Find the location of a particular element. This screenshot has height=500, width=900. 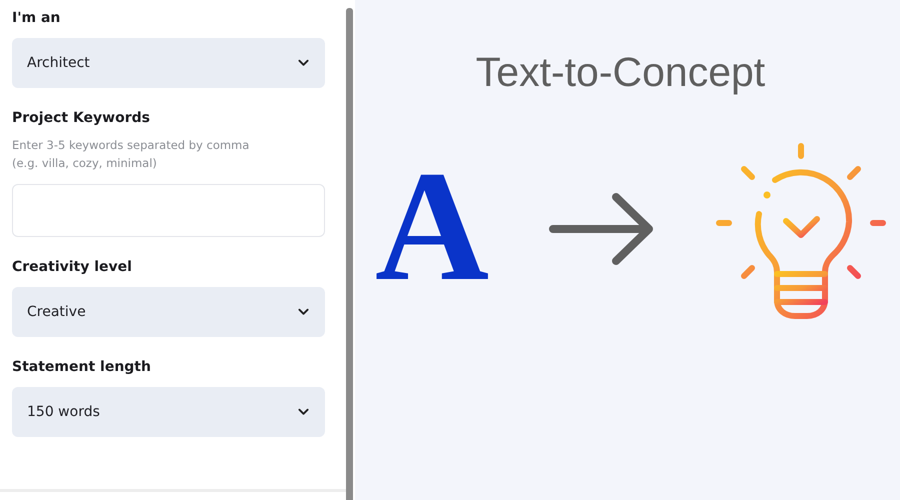

field-label: Project Keywords is located at coordinates (81, 118).